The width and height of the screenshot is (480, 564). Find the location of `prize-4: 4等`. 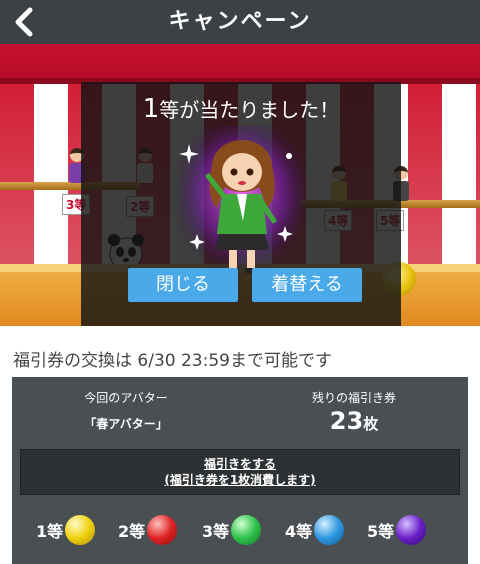

prize-4: 4等 is located at coordinates (315, 530).